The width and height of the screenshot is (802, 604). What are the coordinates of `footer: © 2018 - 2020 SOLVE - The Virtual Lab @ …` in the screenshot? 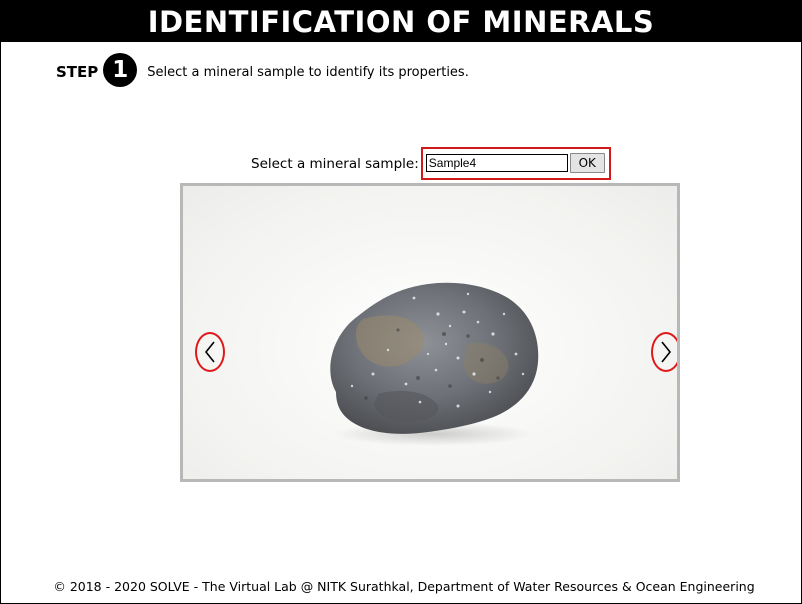 It's located at (401, 586).